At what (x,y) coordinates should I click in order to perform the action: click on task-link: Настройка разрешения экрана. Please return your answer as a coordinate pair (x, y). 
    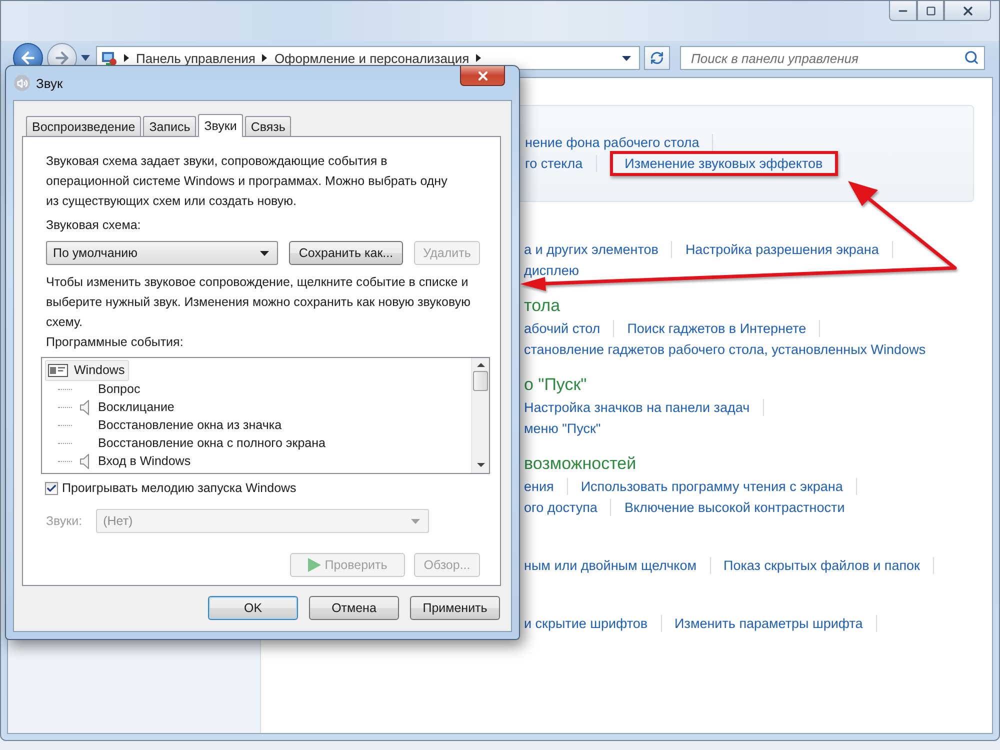
    Looking at the image, I should click on (782, 249).